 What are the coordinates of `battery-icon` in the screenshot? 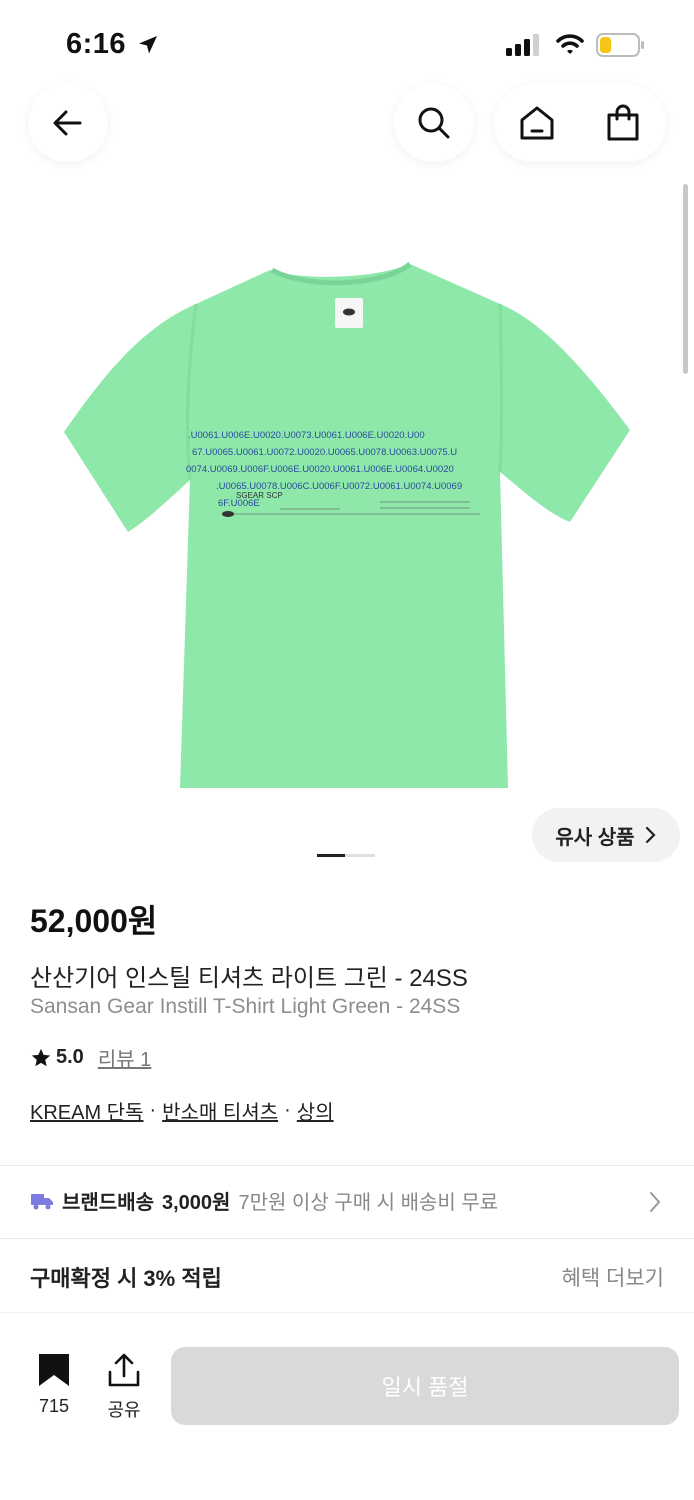 It's located at (621, 47).